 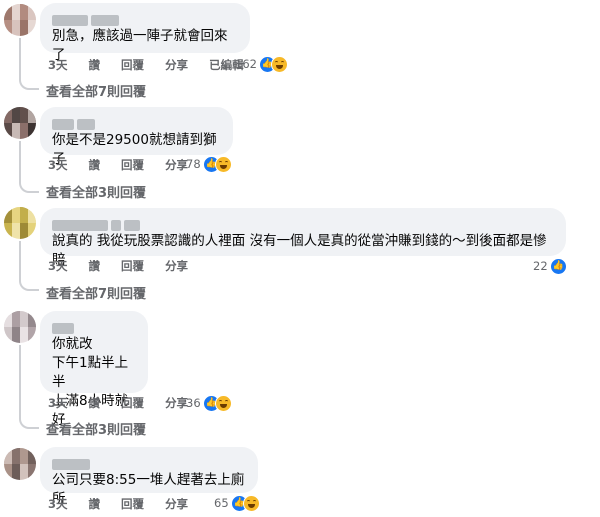 I want to click on reaction-count: 162, so click(x=246, y=64).